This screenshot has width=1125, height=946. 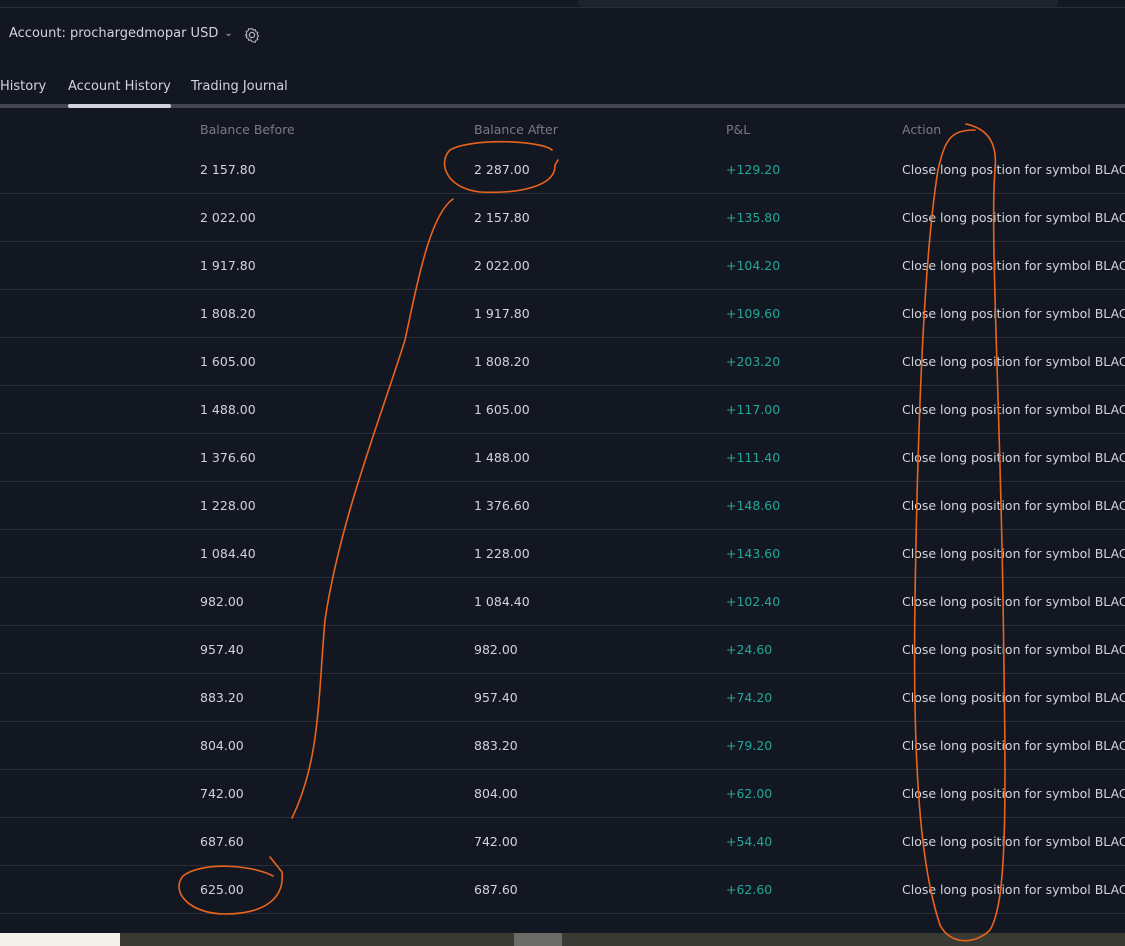 What do you see at coordinates (228, 313) in the screenshot?
I see `balance-before-cell: 1 808.20` at bounding box center [228, 313].